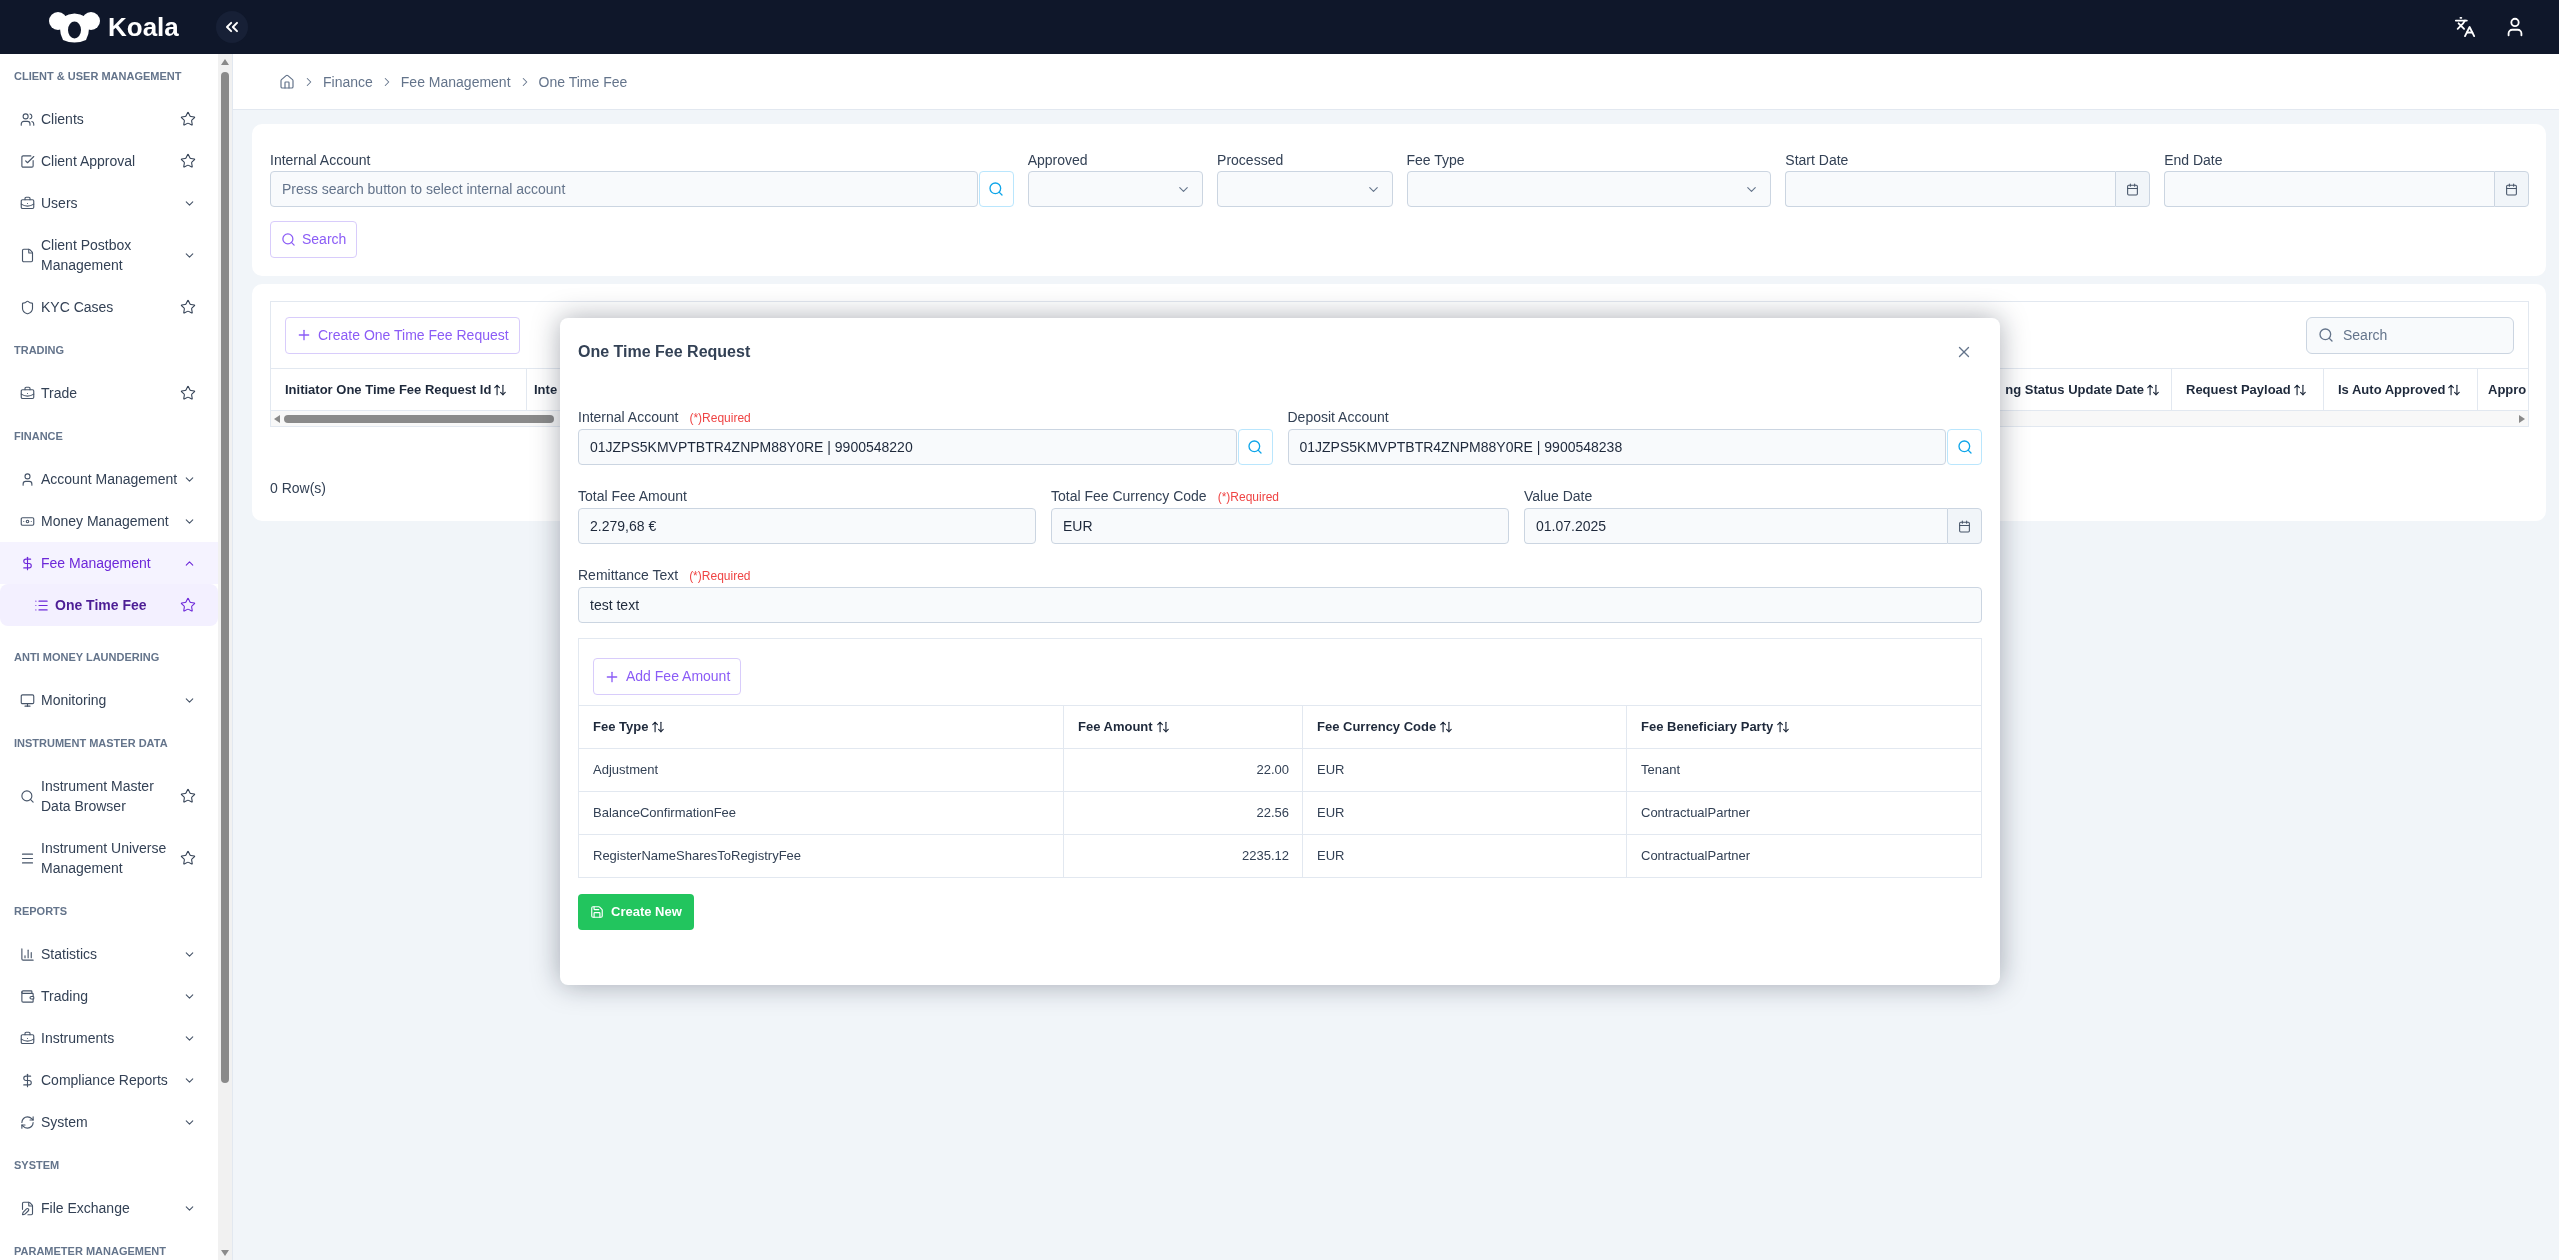  I want to click on field-label: Start Date, so click(1817, 160).